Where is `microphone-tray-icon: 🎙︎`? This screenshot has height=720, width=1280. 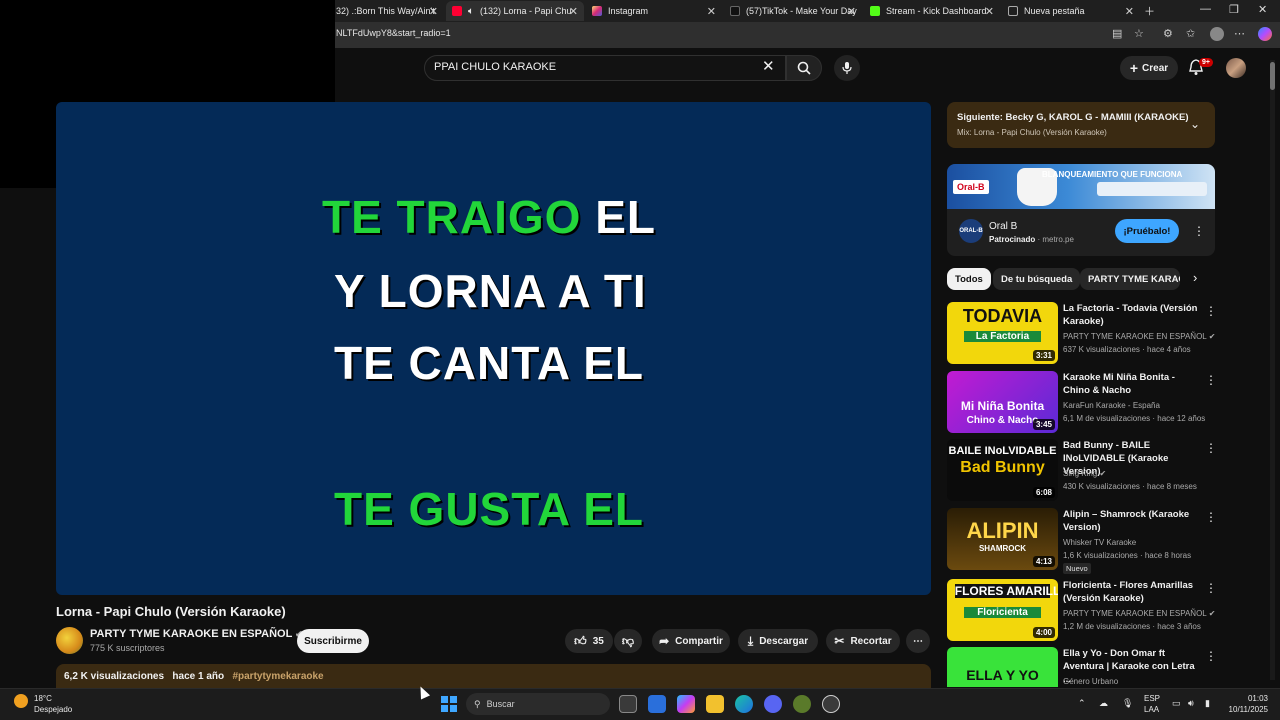
microphone-tray-icon: 🎙︎ is located at coordinates (1127, 703).